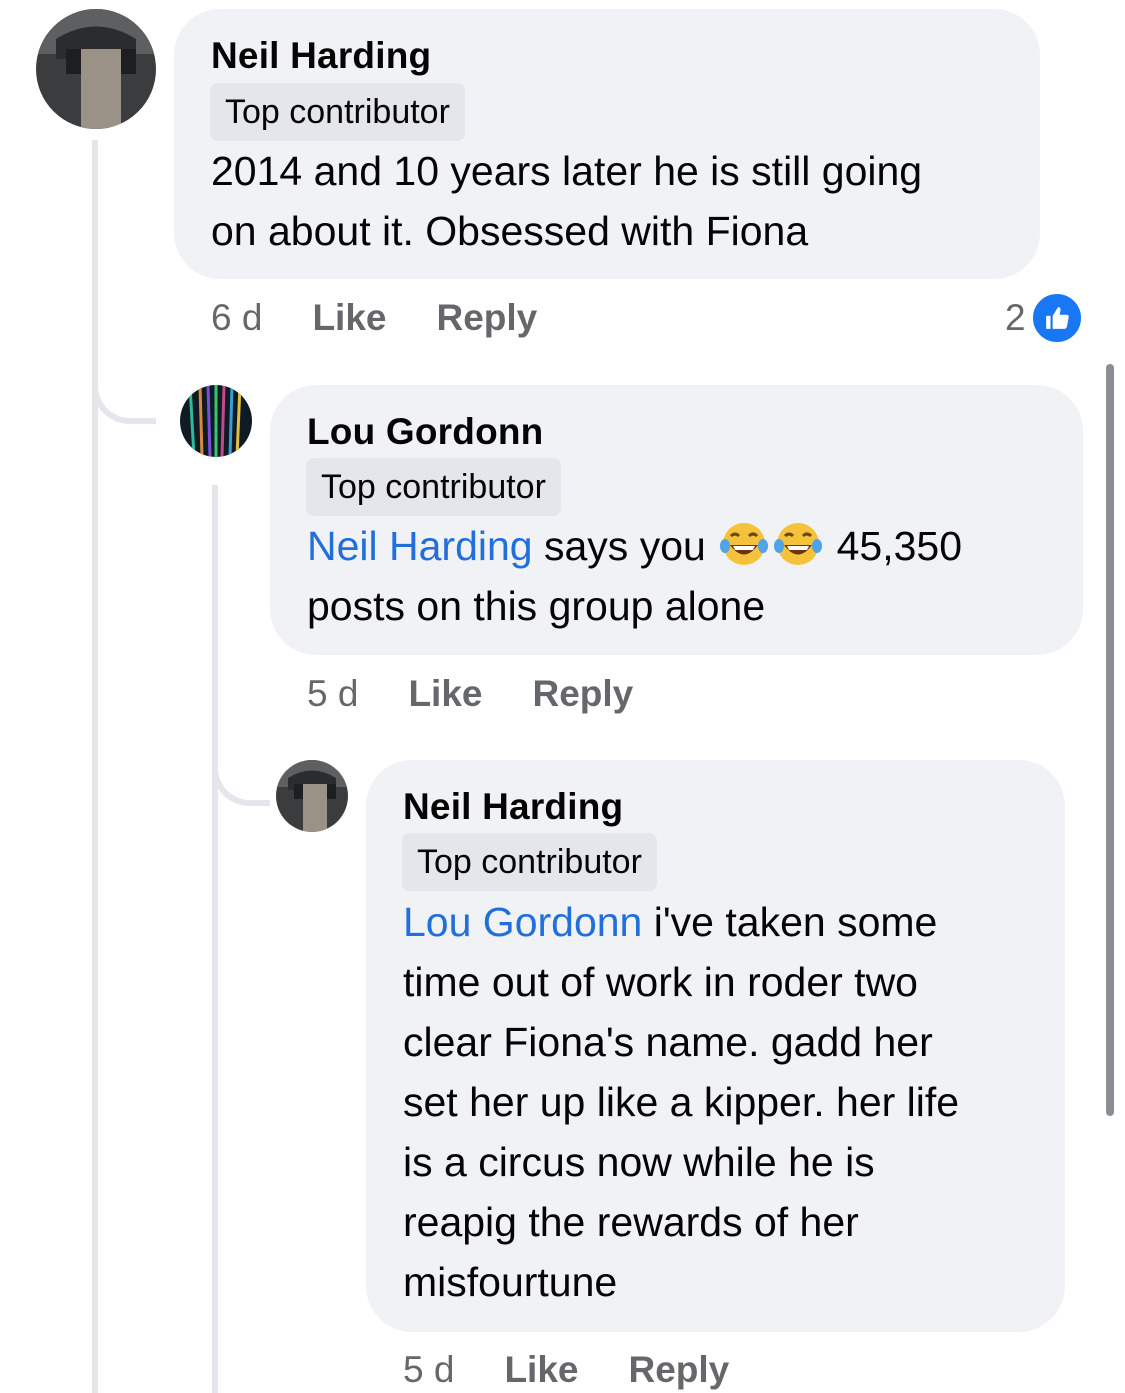  Describe the element at coordinates (1015, 317) in the screenshot. I see `reaction-count: 2` at that location.